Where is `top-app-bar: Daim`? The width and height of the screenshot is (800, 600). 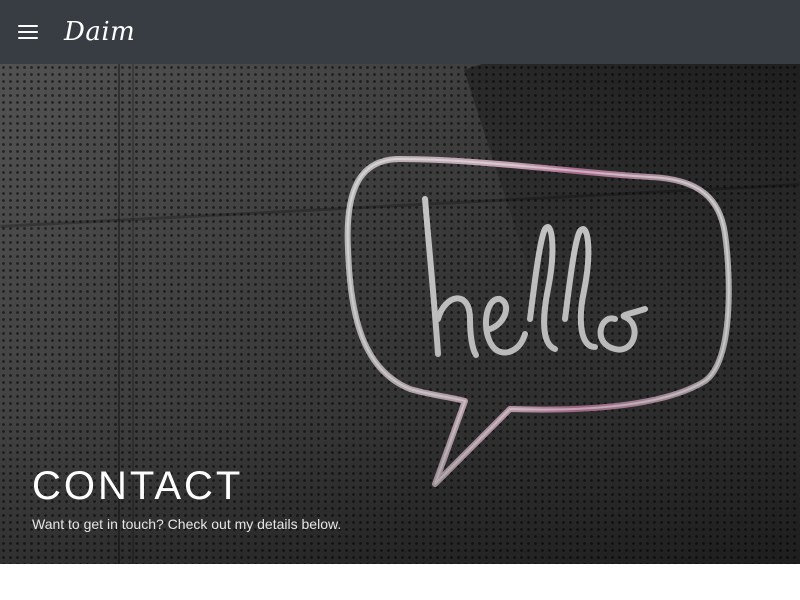
top-app-bar: Daim is located at coordinates (400, 32).